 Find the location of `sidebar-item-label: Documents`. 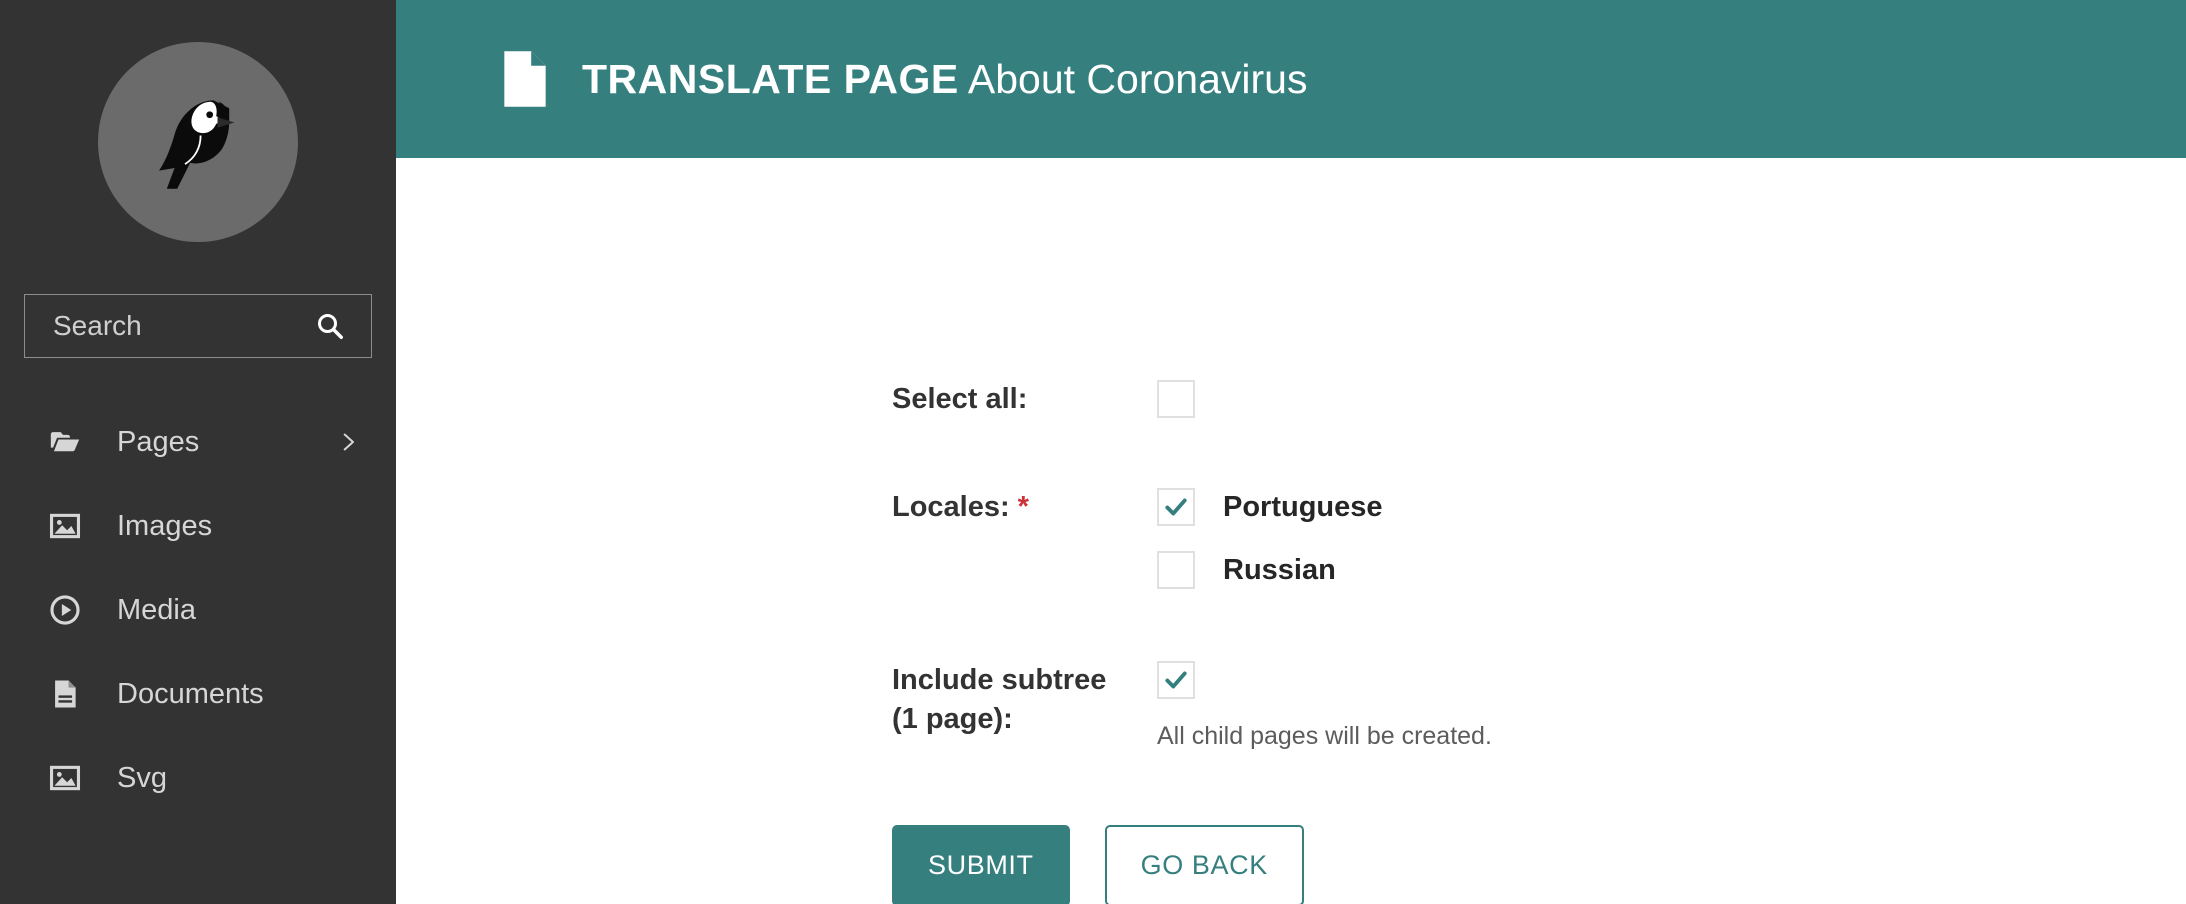

sidebar-item-label: Documents is located at coordinates (190, 693).